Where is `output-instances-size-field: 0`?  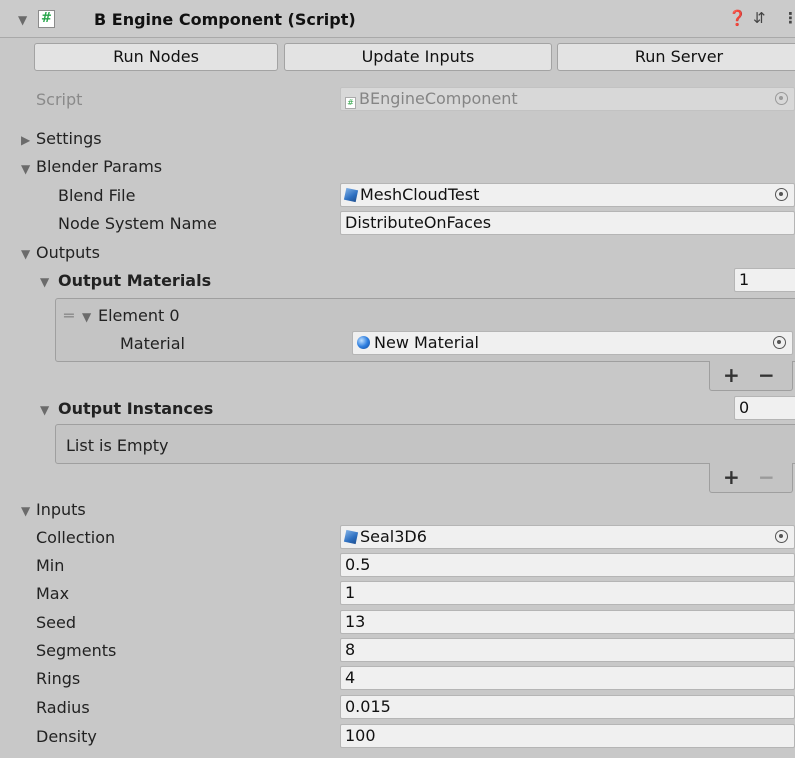
output-instances-size-field: 0 is located at coordinates (764, 408).